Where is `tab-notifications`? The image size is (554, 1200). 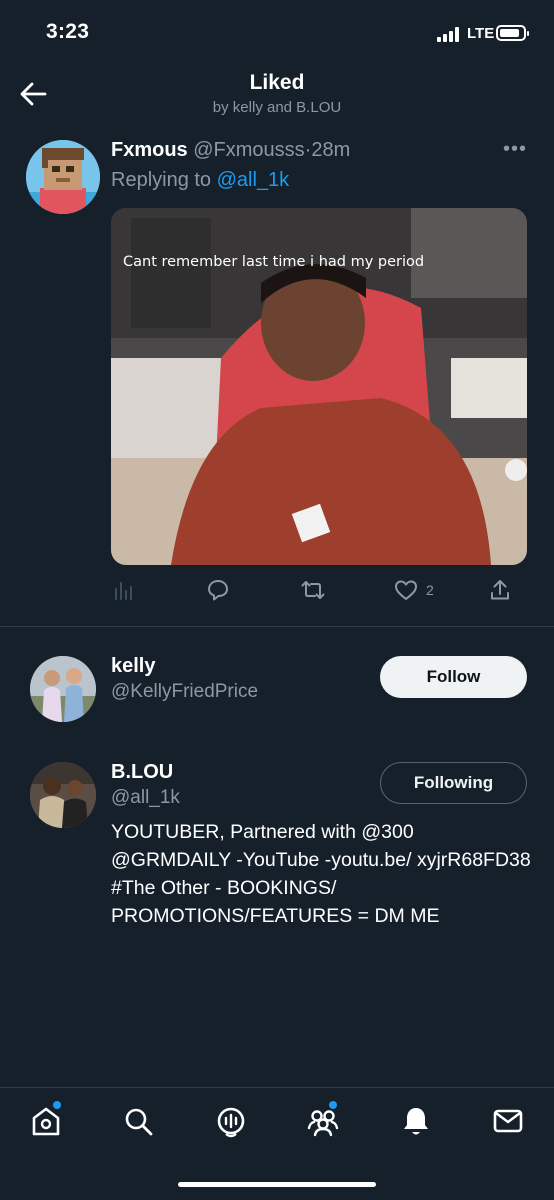 tab-notifications is located at coordinates (416, 1121).